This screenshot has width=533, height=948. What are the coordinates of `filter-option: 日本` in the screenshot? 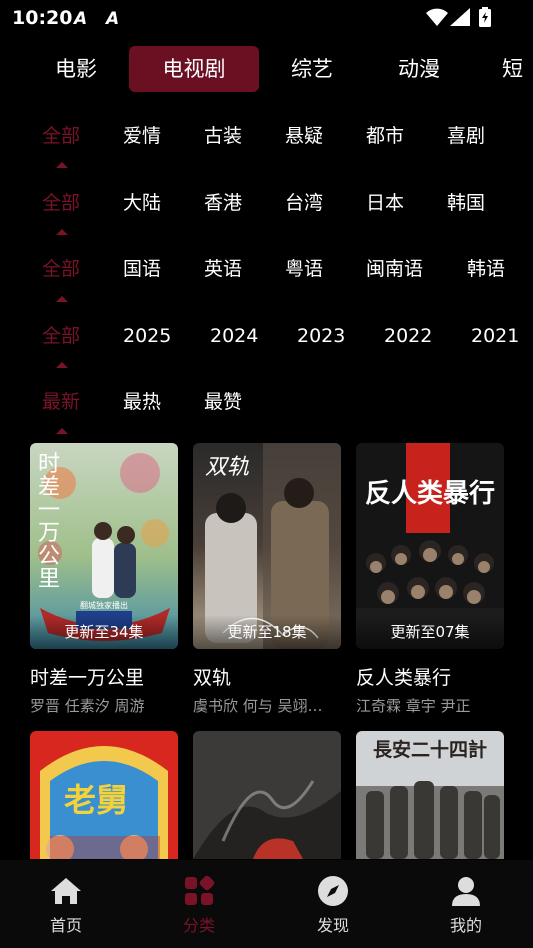 It's located at (385, 203).